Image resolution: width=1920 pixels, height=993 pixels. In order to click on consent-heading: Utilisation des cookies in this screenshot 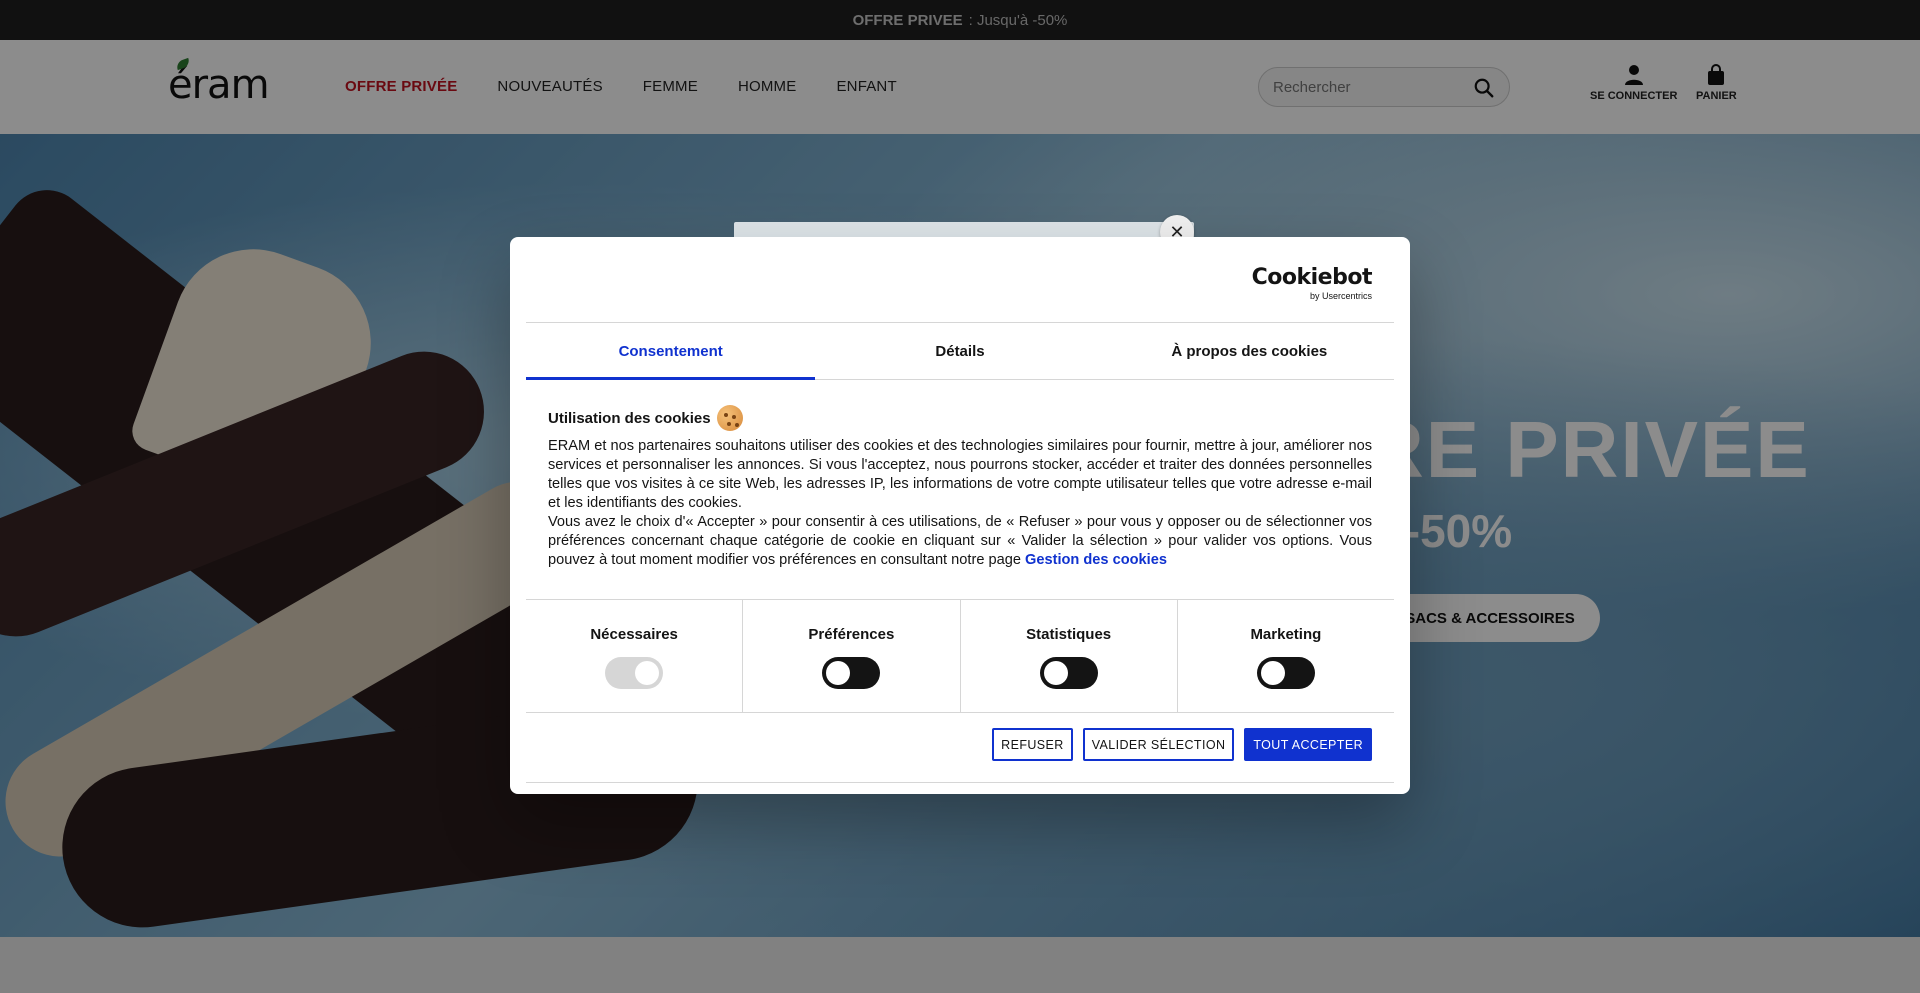, I will do `click(960, 418)`.